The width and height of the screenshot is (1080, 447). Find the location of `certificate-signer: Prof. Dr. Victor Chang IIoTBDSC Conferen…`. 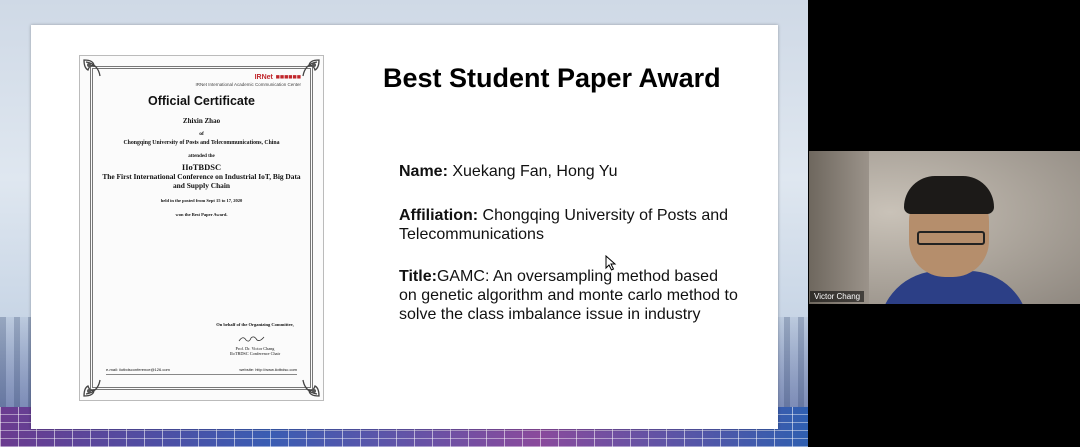

certificate-signer: Prof. Dr. Victor Chang IIoTBDSC Conferen… is located at coordinates (255, 351).